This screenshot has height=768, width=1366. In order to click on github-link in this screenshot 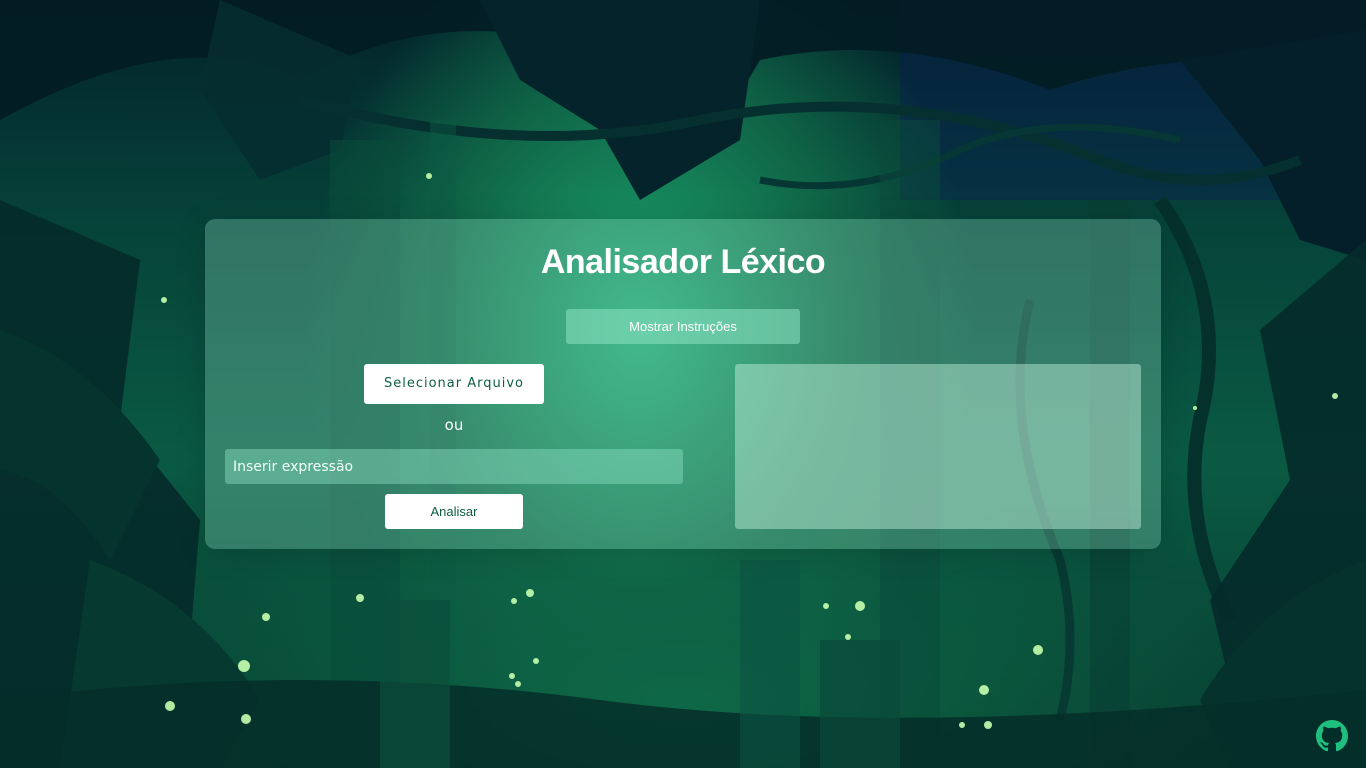, I will do `click(1332, 736)`.